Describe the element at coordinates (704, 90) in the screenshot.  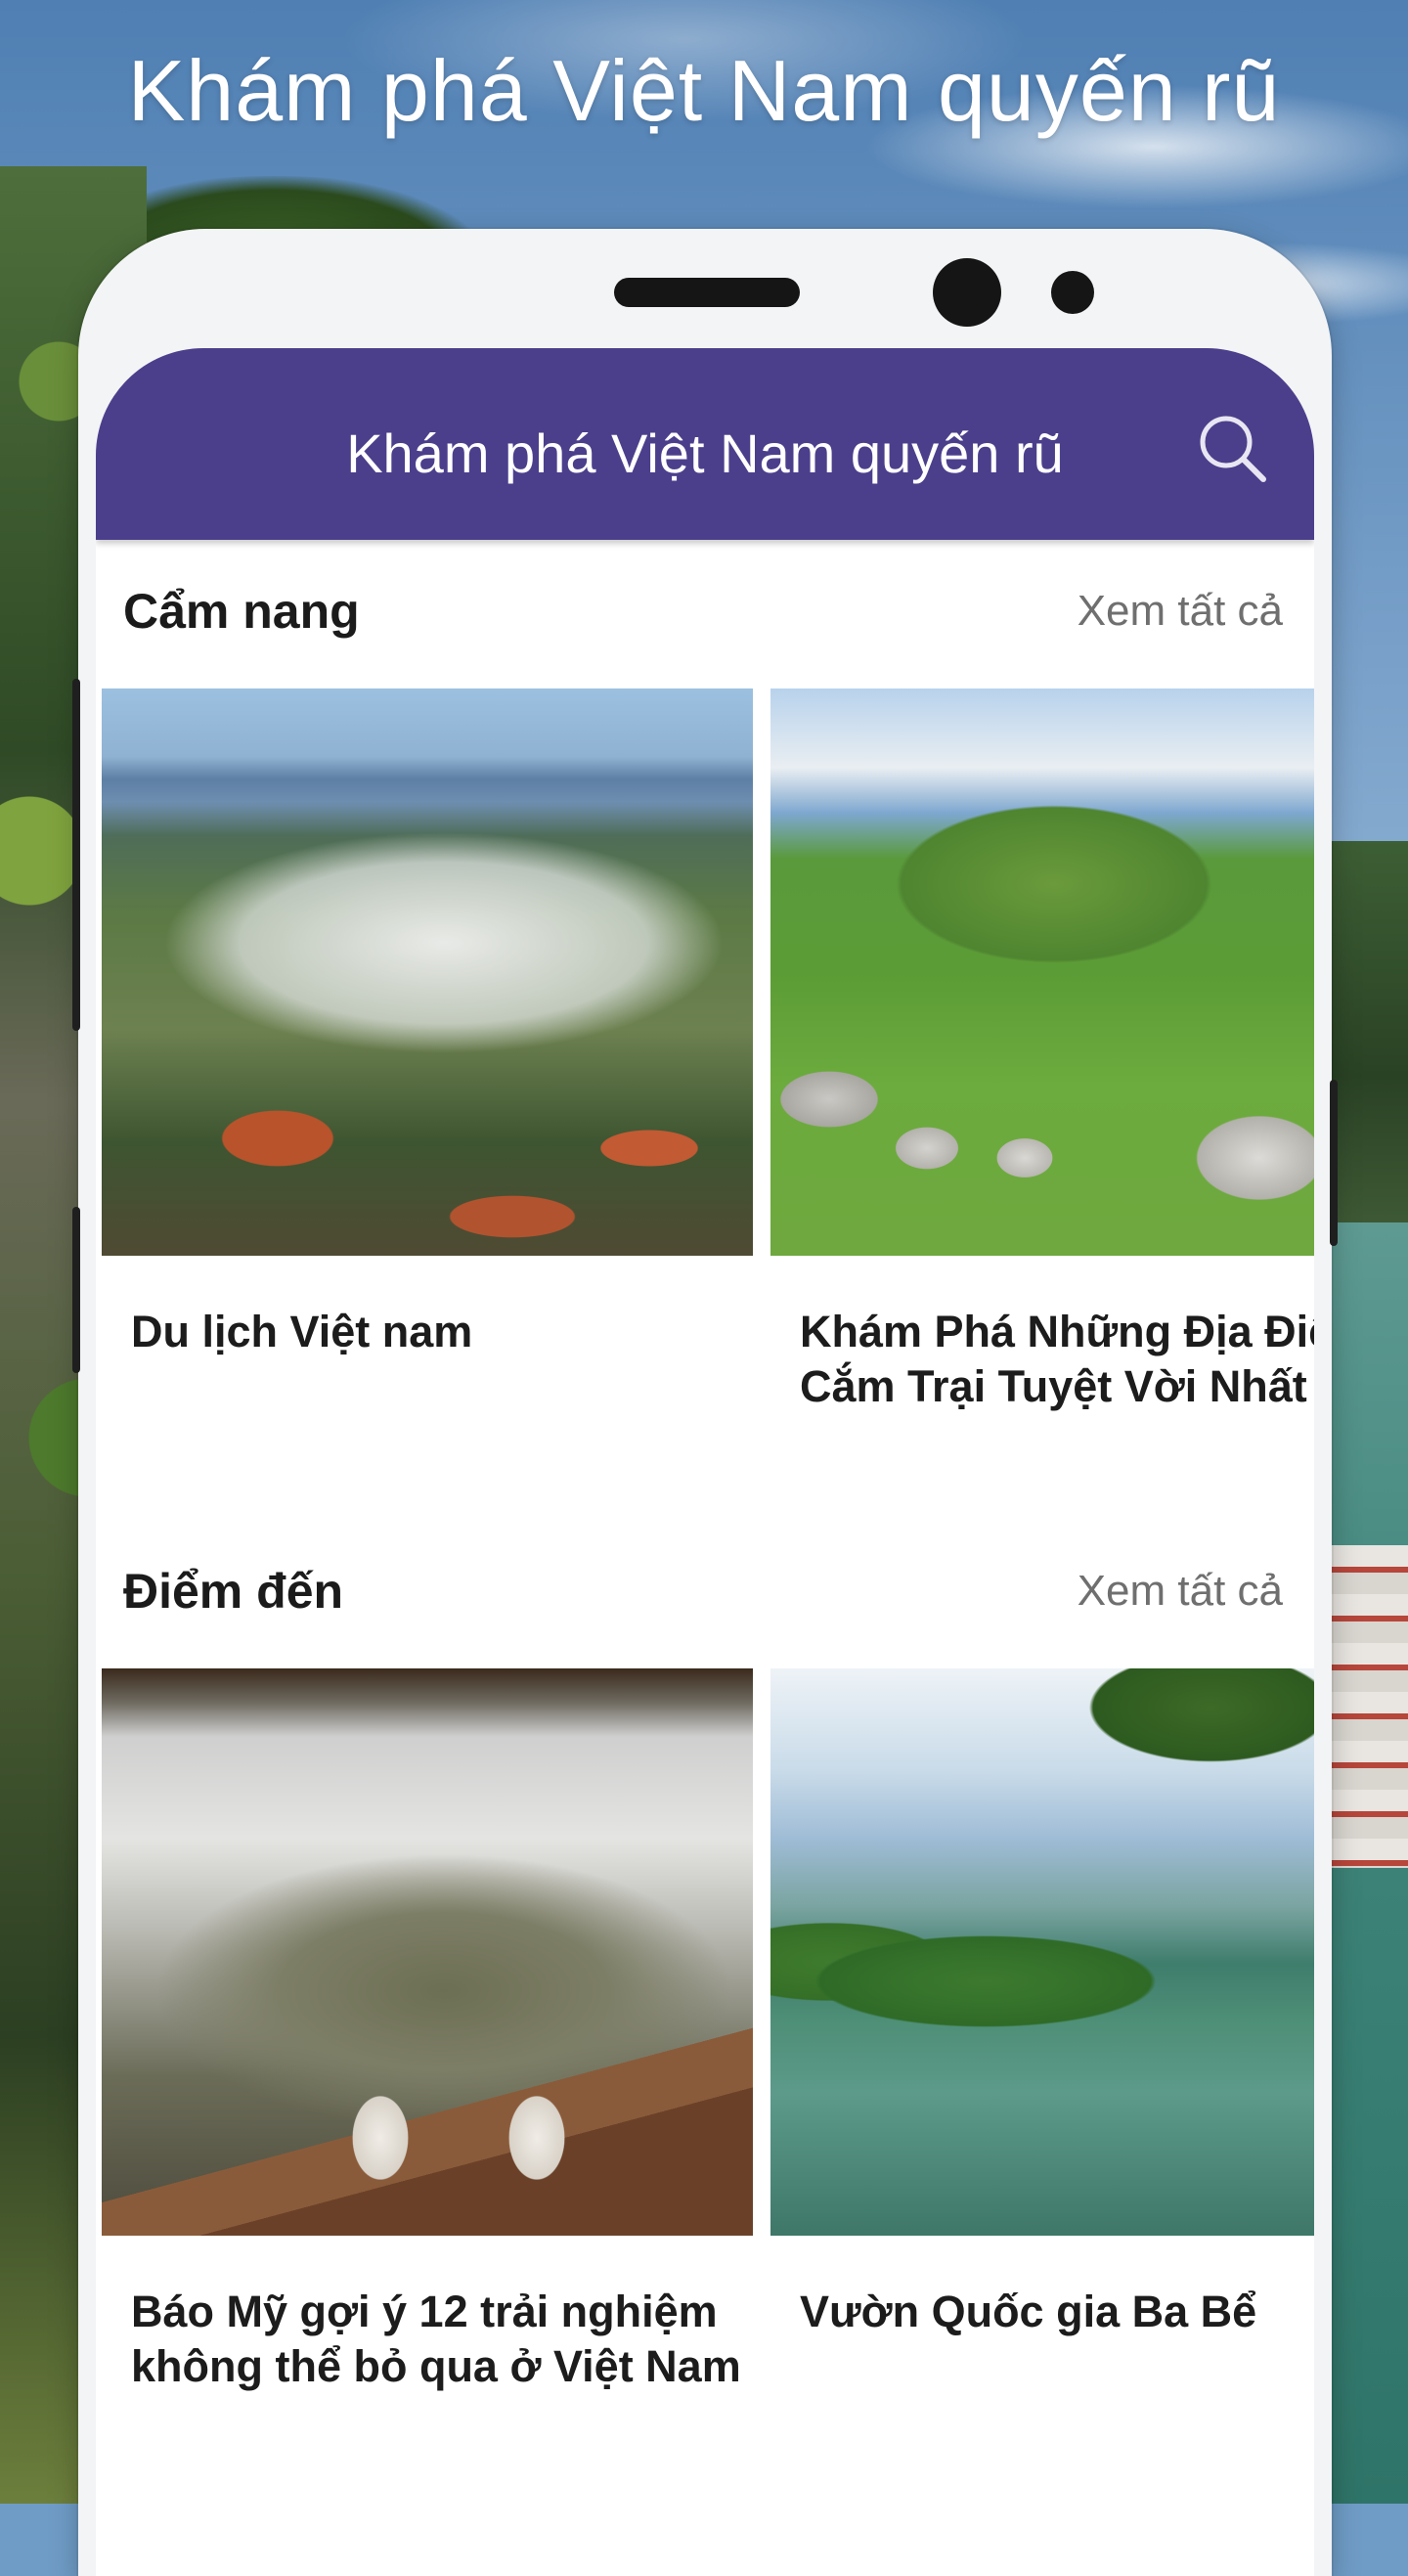
I see `promo-headline: Khám phá Việt Nam quyến rũ` at that location.